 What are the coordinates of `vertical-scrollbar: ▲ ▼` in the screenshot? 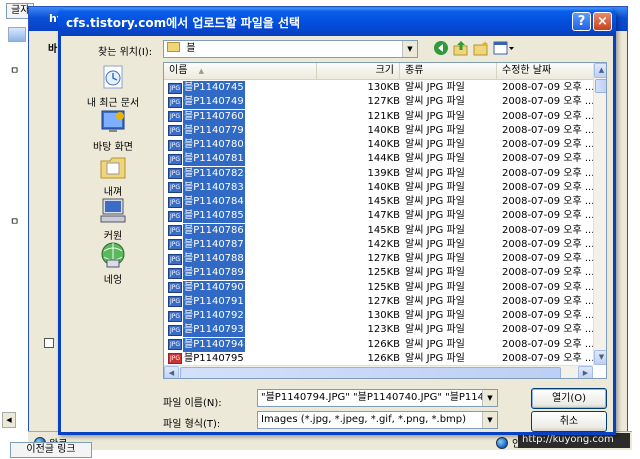 It's located at (599, 214).